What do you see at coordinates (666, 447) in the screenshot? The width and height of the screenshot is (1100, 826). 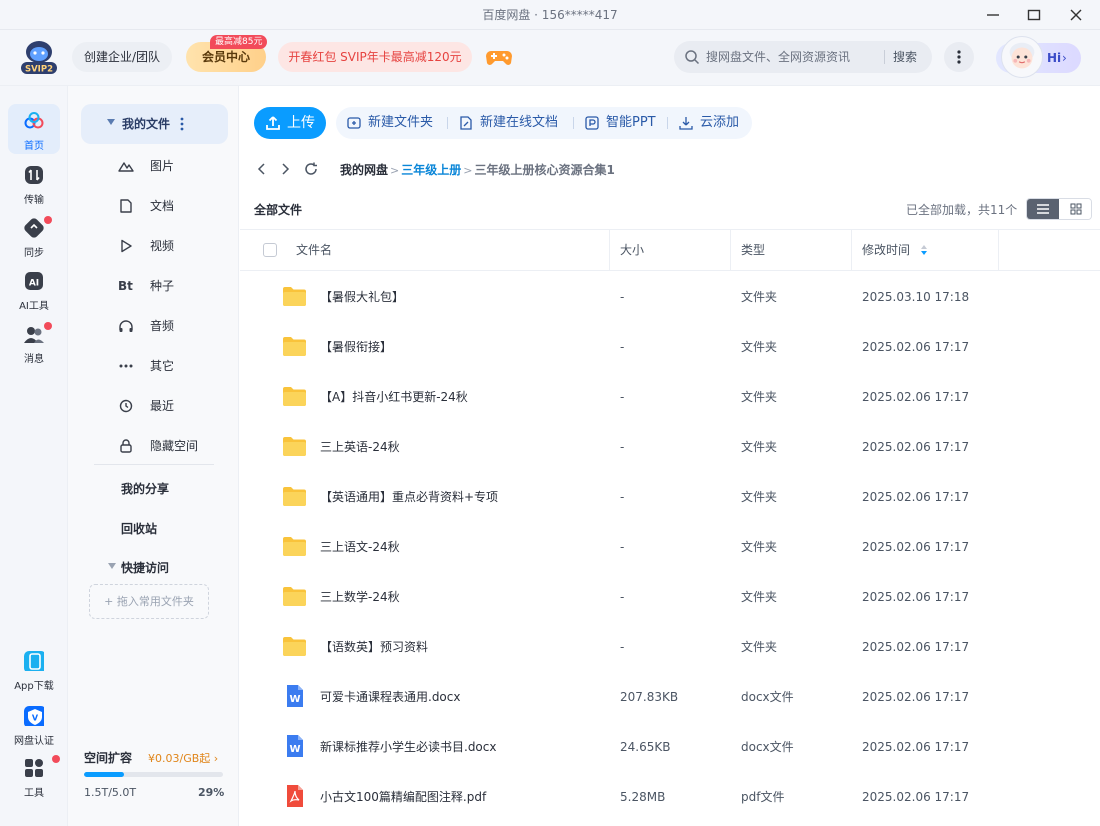 I see `table-row: 三上英语-24秋 - 文件夹 2025.02.06 17:17` at bounding box center [666, 447].